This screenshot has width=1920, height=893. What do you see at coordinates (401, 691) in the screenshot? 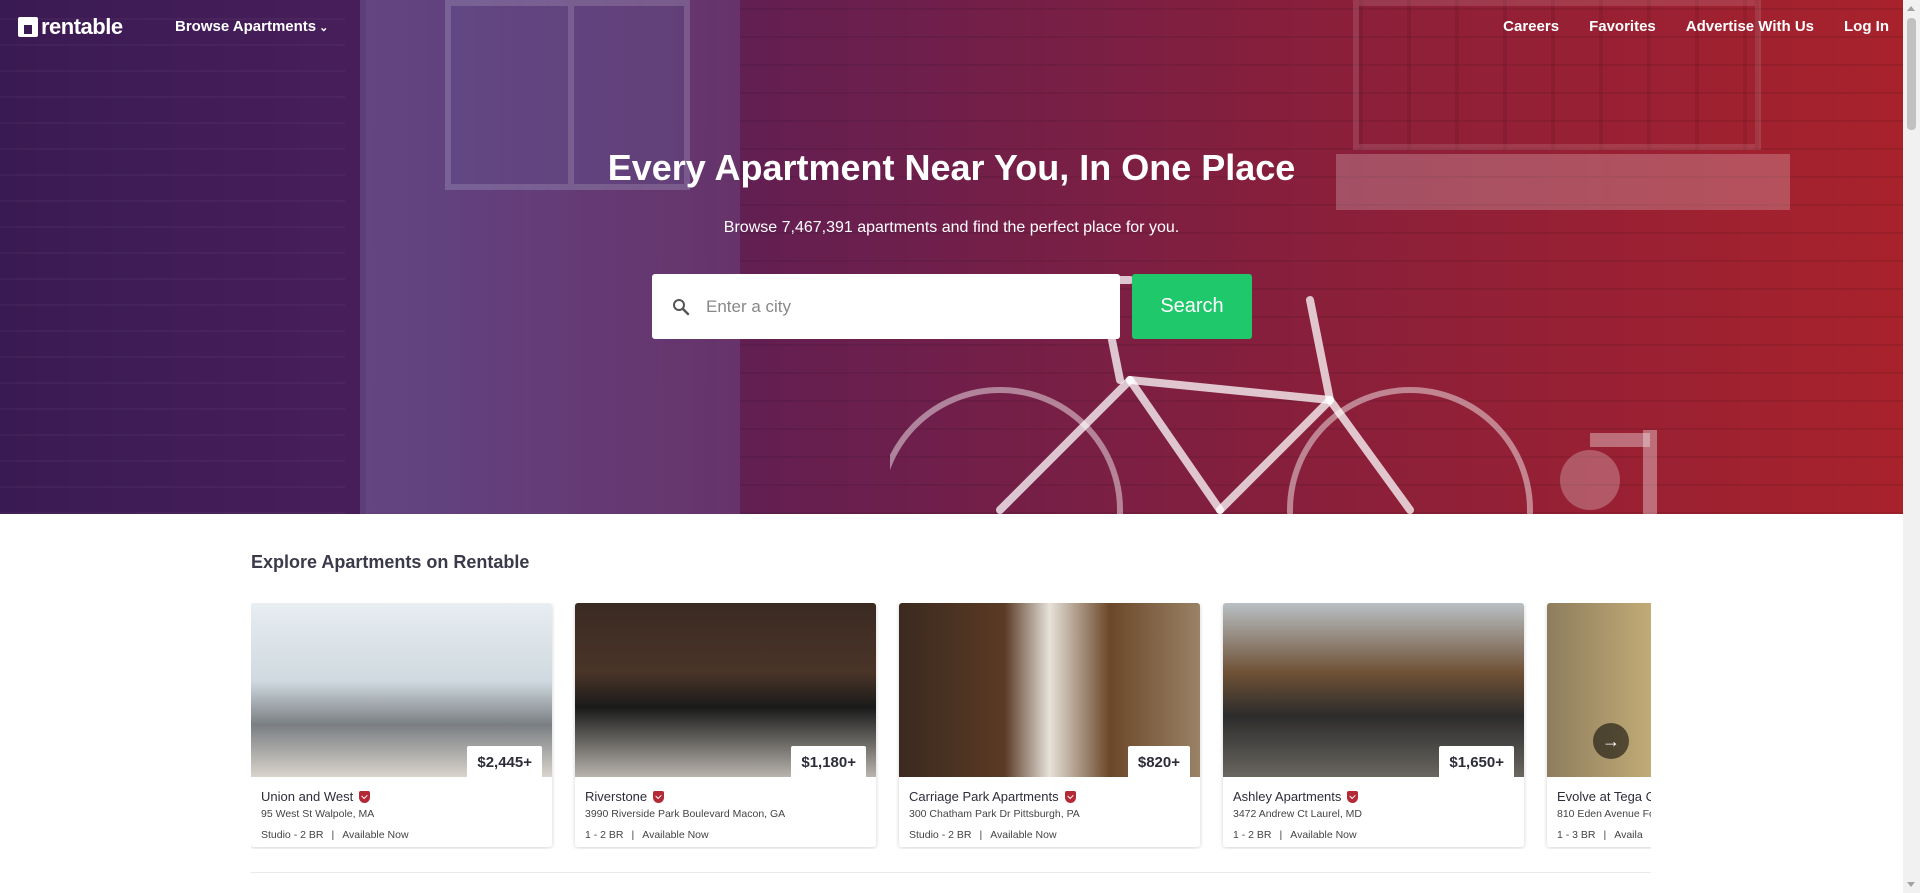
I see `apartment-photo: $2,445+` at bounding box center [401, 691].